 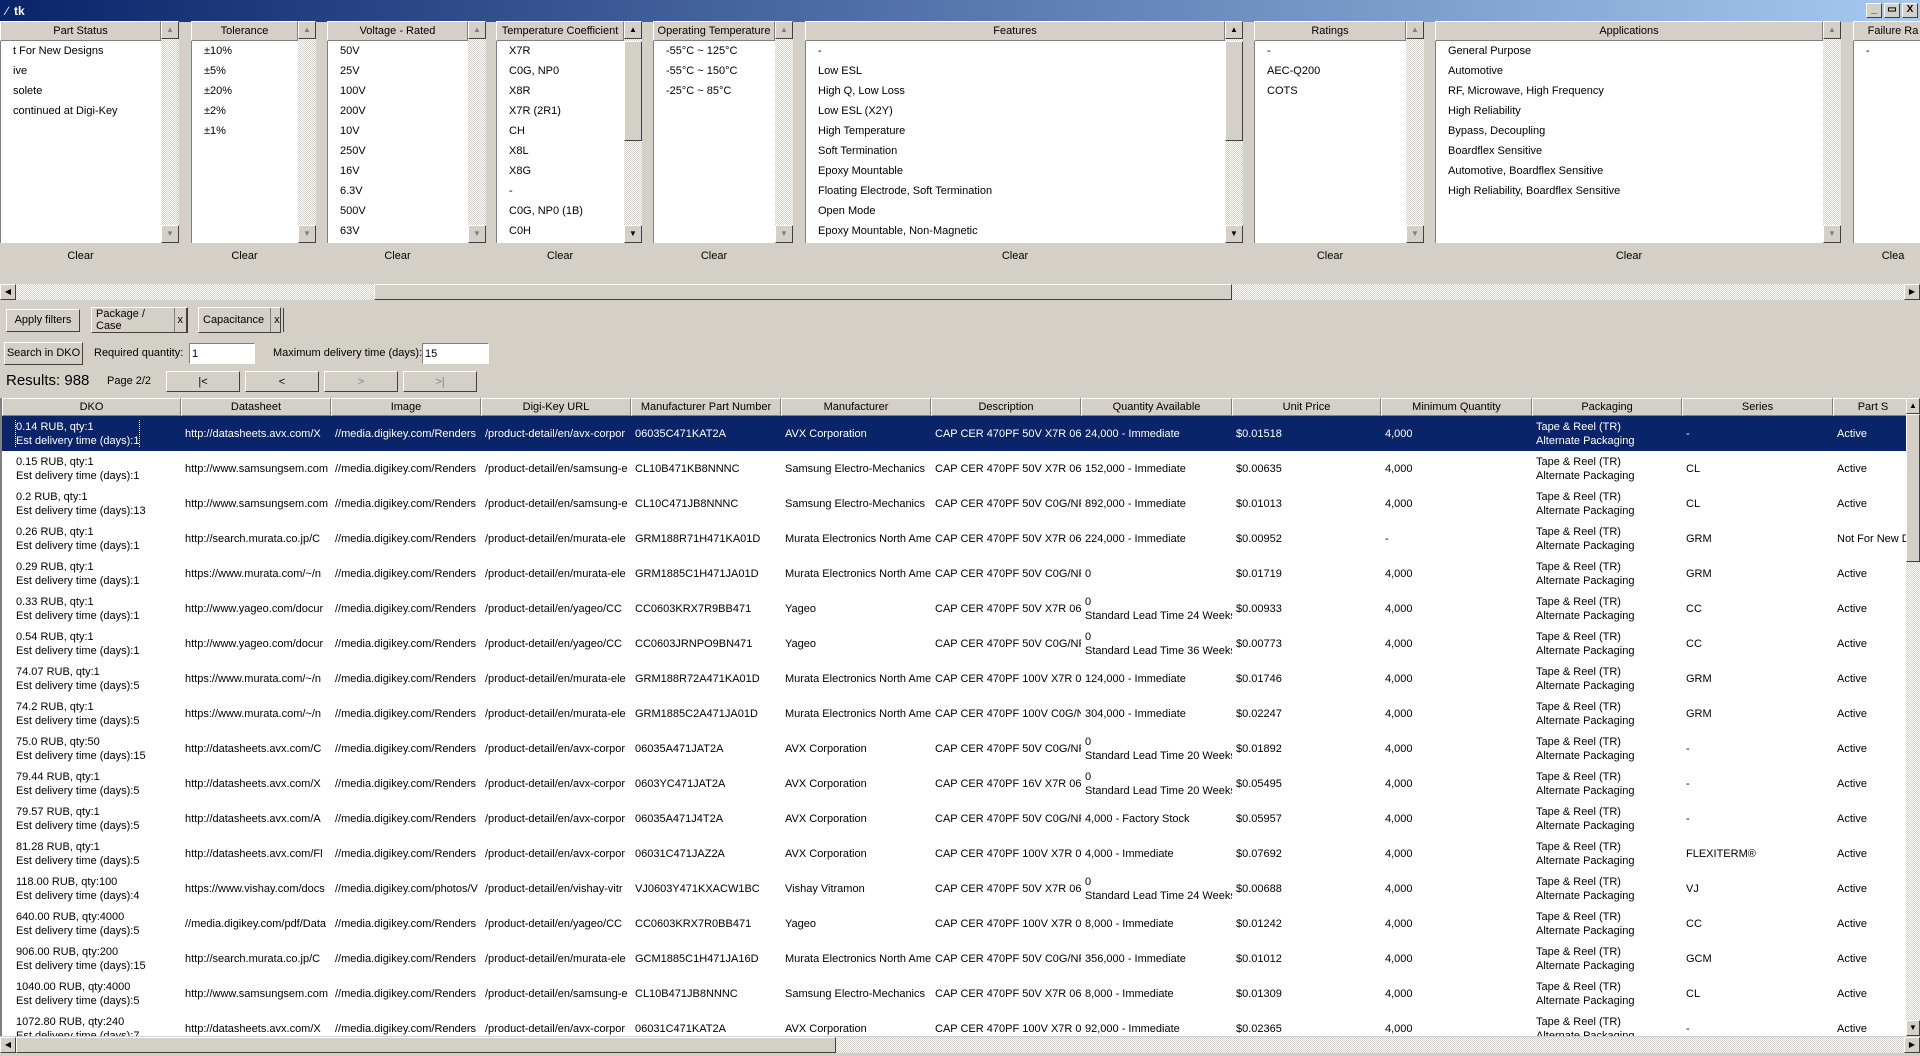 I want to click on filter-option: solete, so click(x=81, y=91).